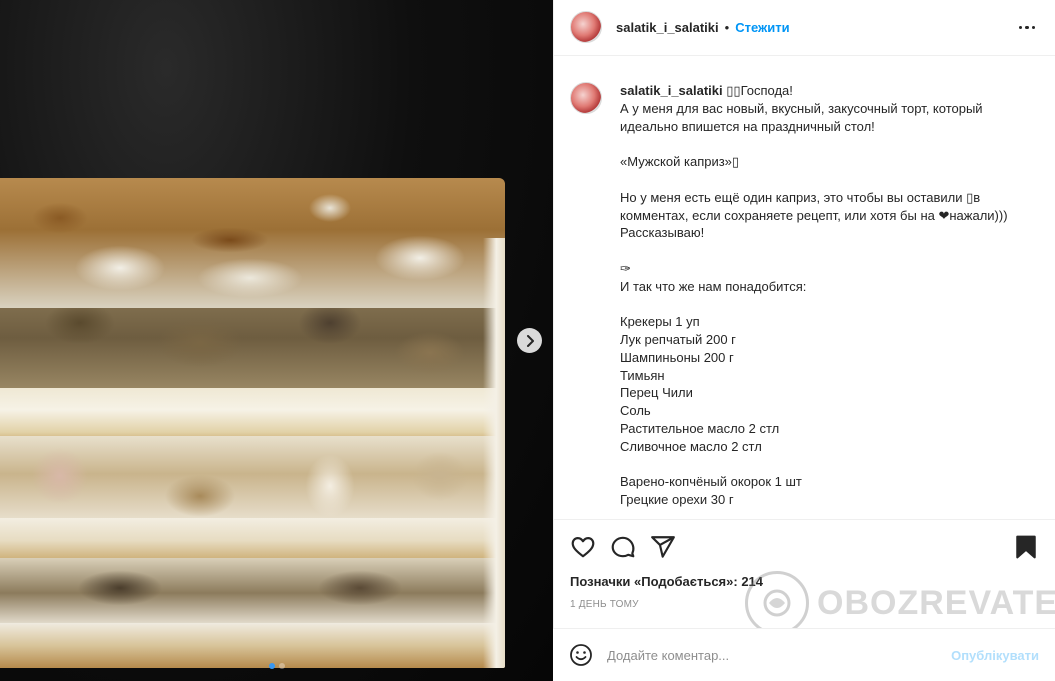 This screenshot has width=1055, height=681. I want to click on caption-username: salatik_i_salatiki, so click(671, 90).